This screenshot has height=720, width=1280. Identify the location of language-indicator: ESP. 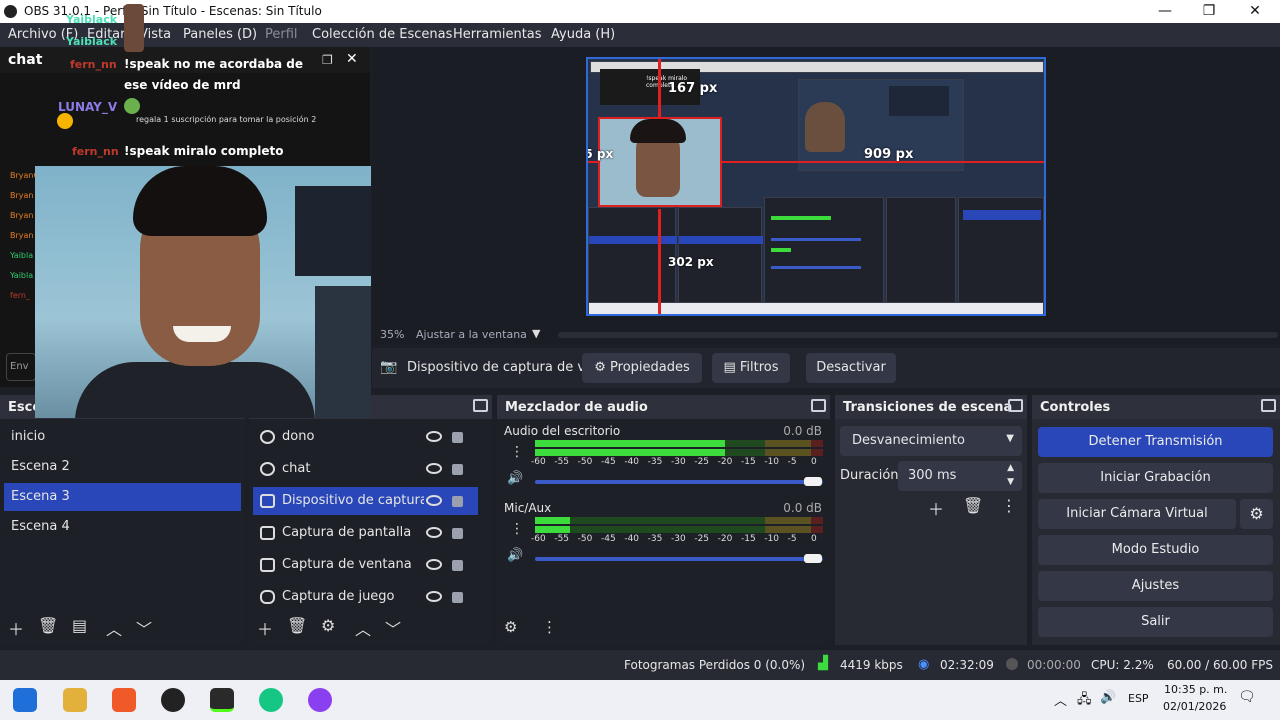
(1138, 698).